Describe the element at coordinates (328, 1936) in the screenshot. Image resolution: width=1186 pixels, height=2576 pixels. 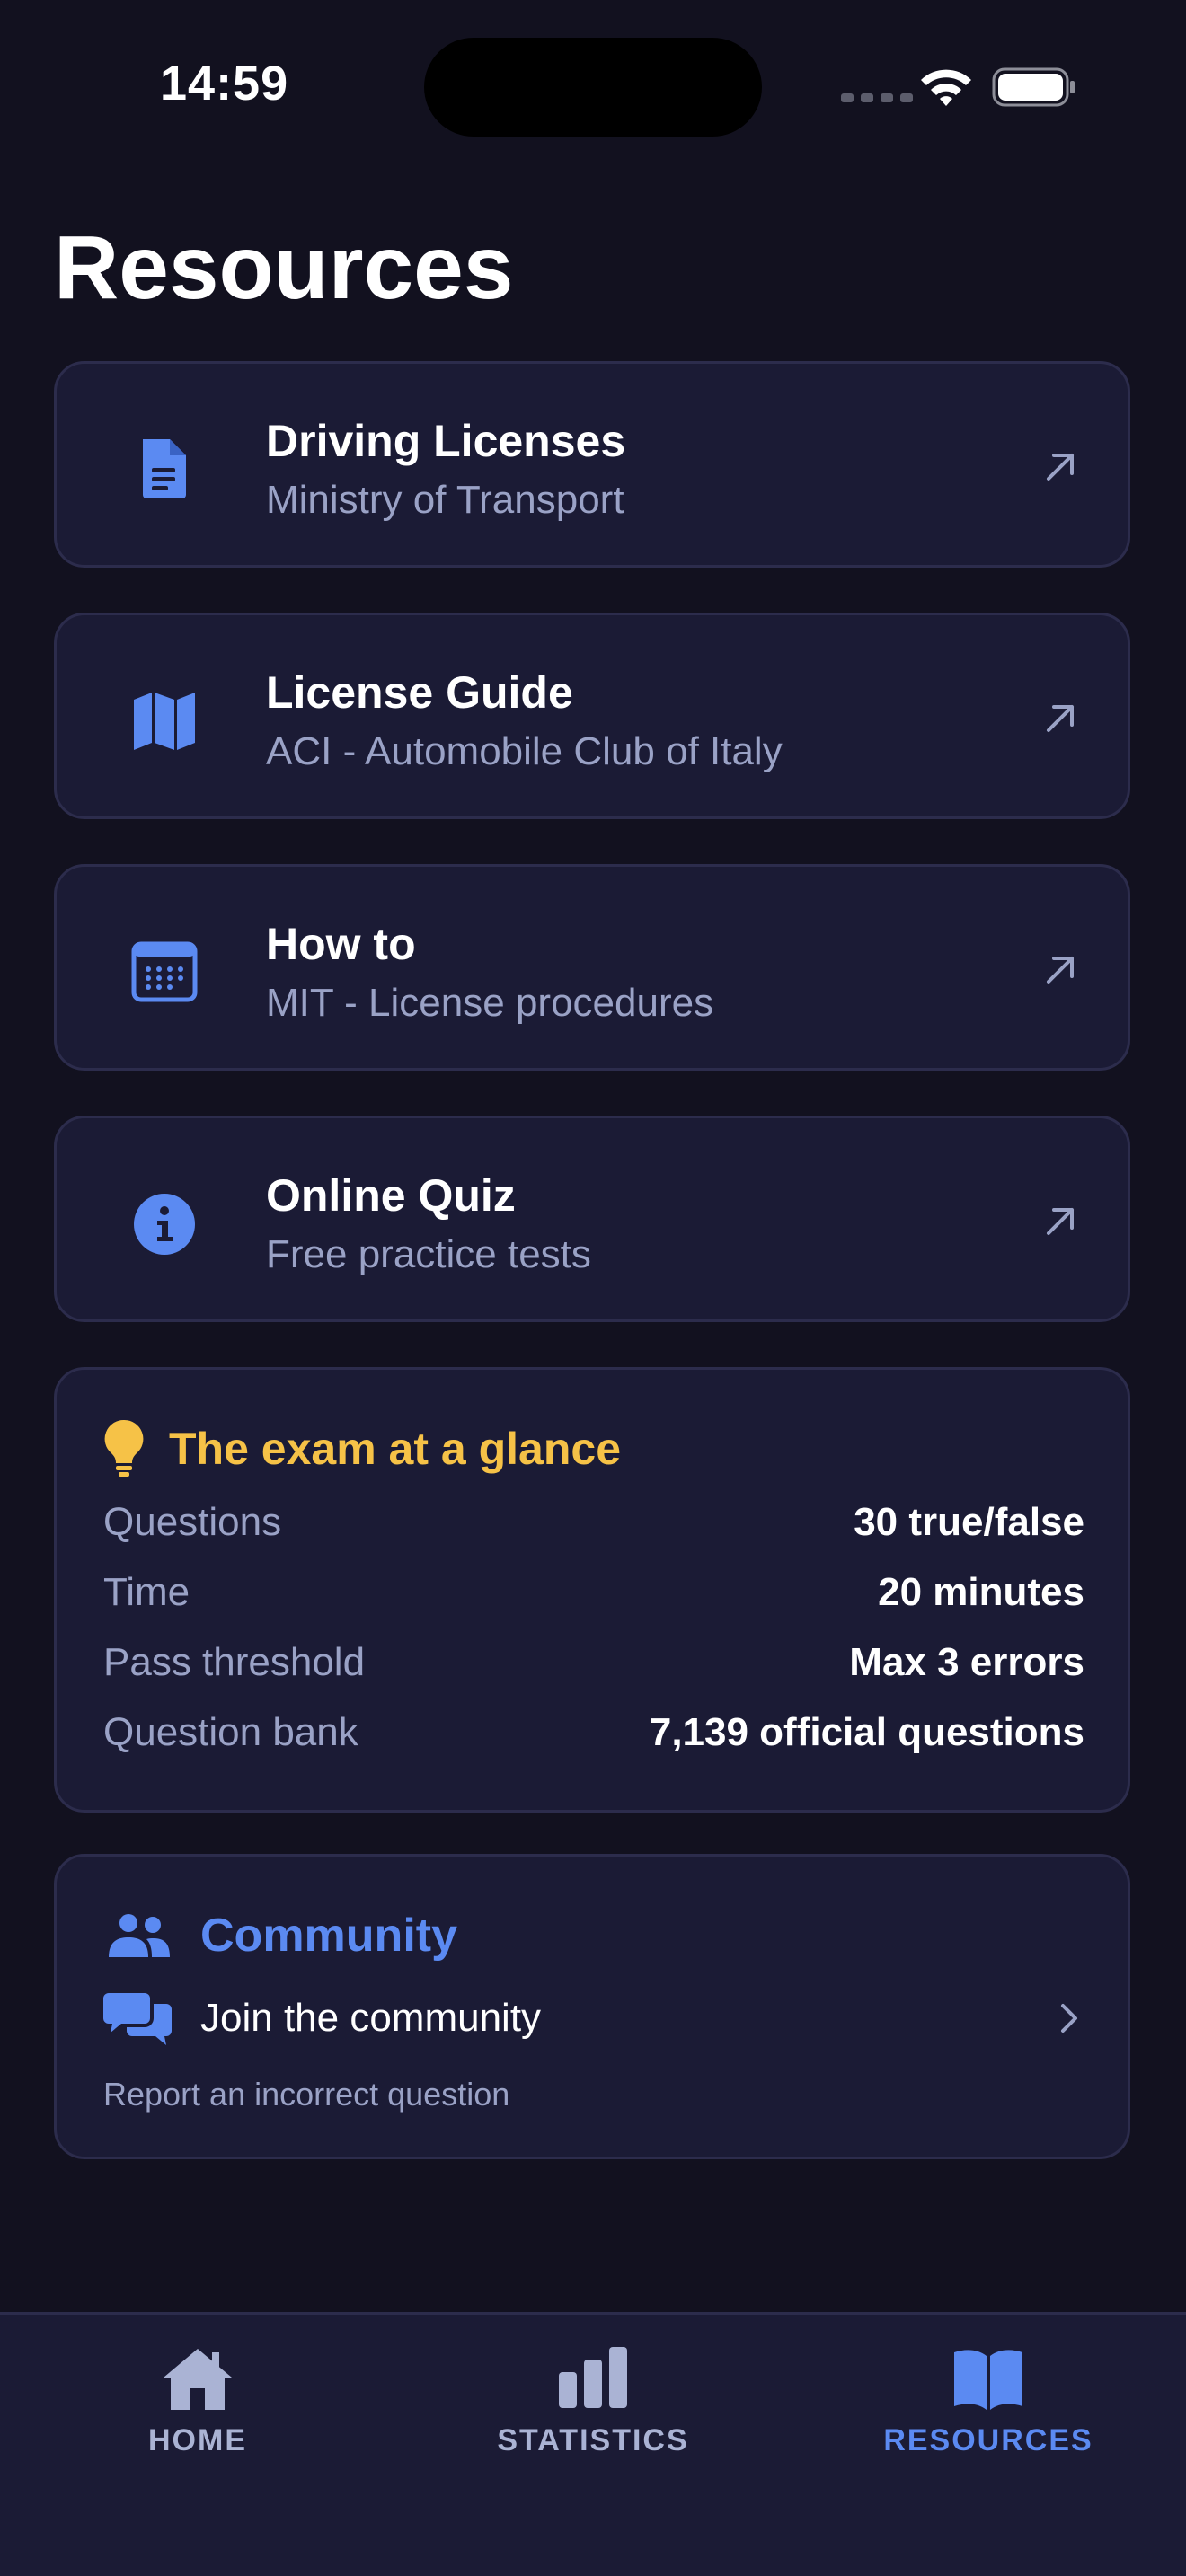
I see `community-title: Community` at that location.